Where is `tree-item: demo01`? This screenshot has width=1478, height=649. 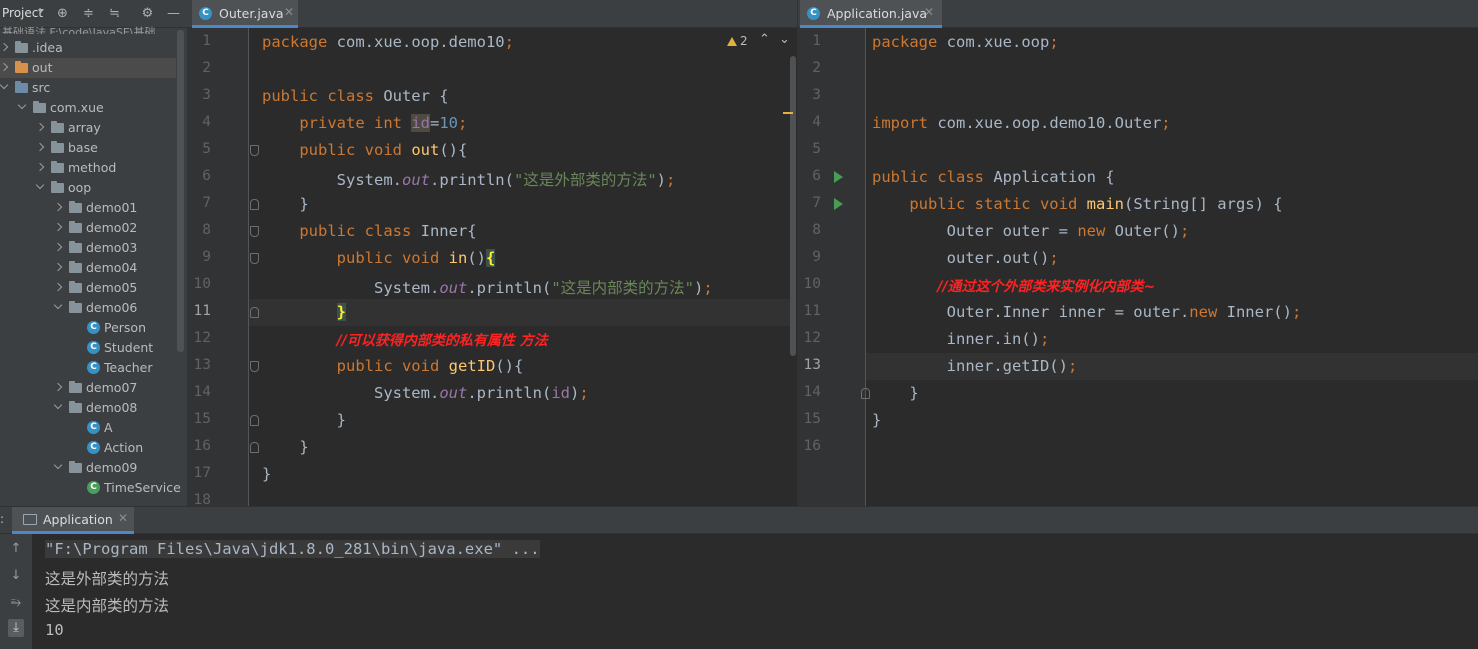 tree-item: demo01 is located at coordinates (88, 208).